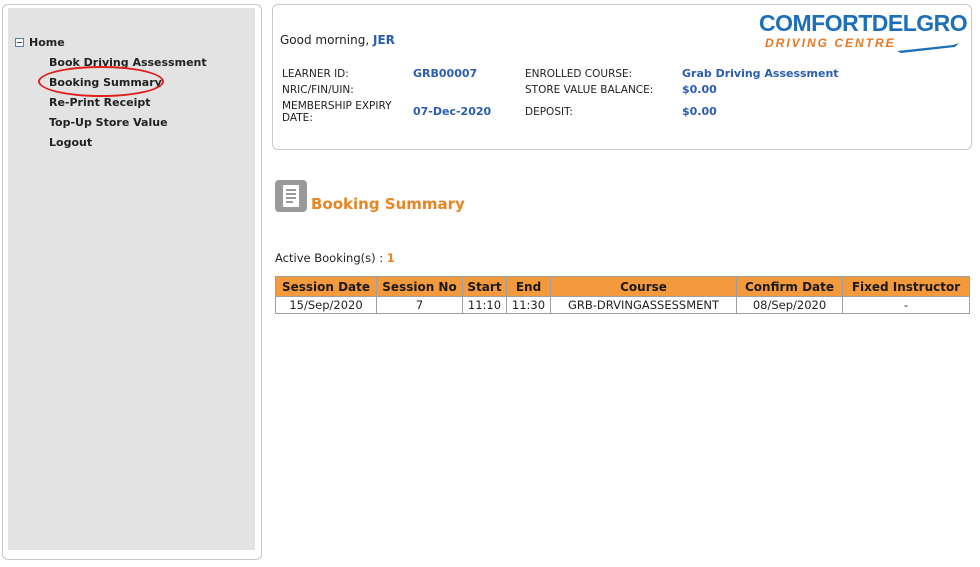 The width and height of the screenshot is (980, 567). I want to click on greeting: Good morning, JER, so click(337, 40).